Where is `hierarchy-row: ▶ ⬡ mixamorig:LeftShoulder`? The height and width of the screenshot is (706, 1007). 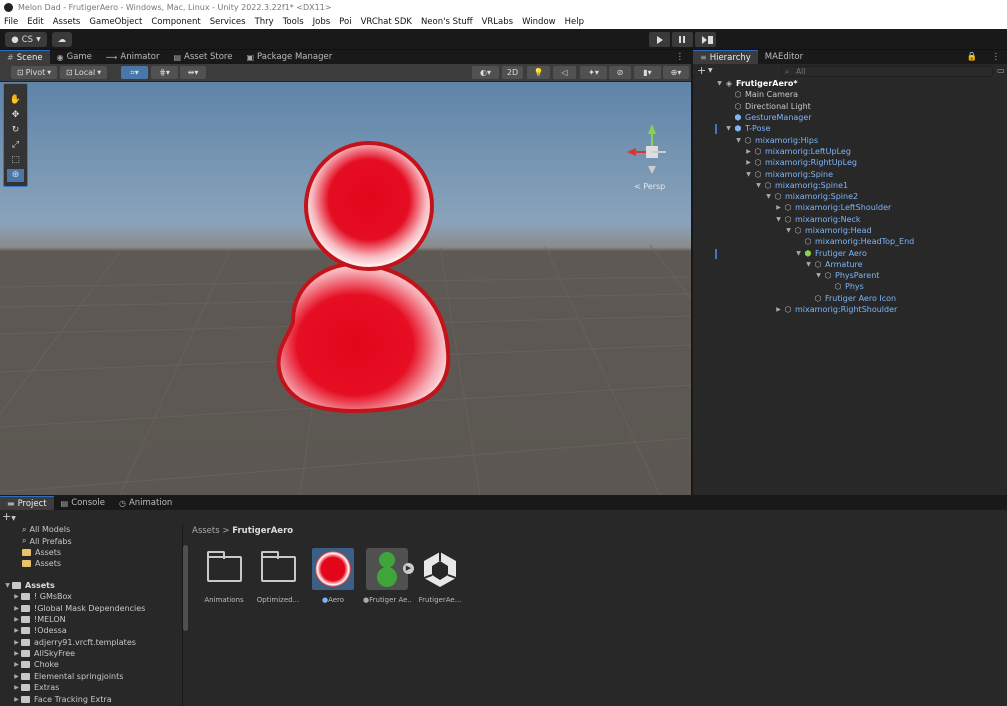
hierarchy-row: ▶ ⬡ mixamorig:LeftShoulder is located at coordinates (850, 207).